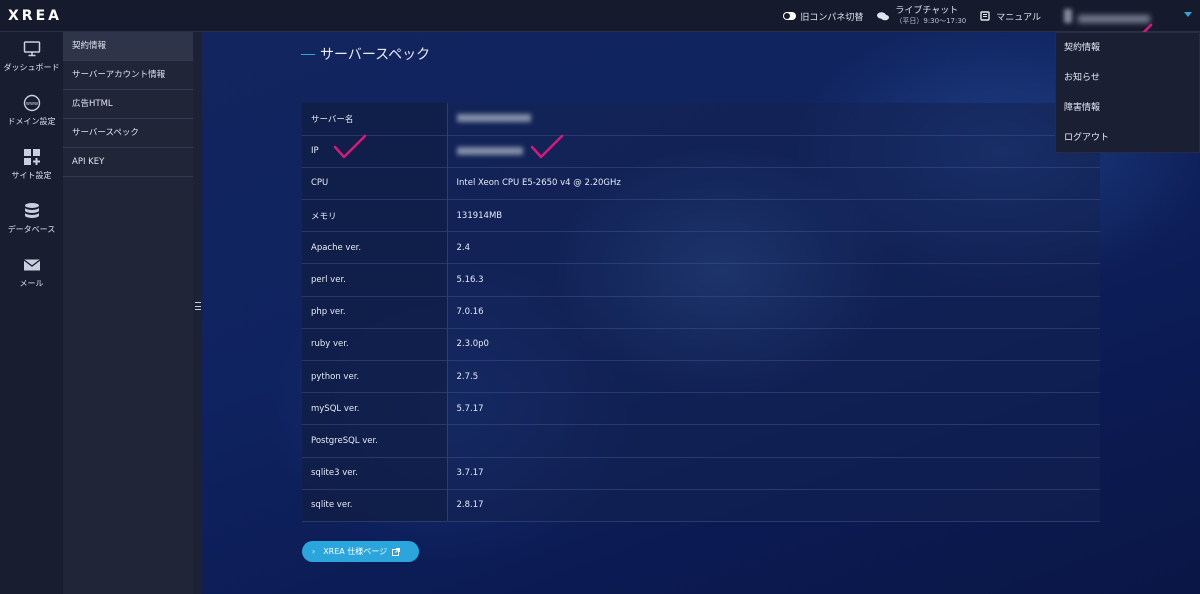  I want to click on submenu-item-account-info: サーバーアカウント情報, so click(128, 75).